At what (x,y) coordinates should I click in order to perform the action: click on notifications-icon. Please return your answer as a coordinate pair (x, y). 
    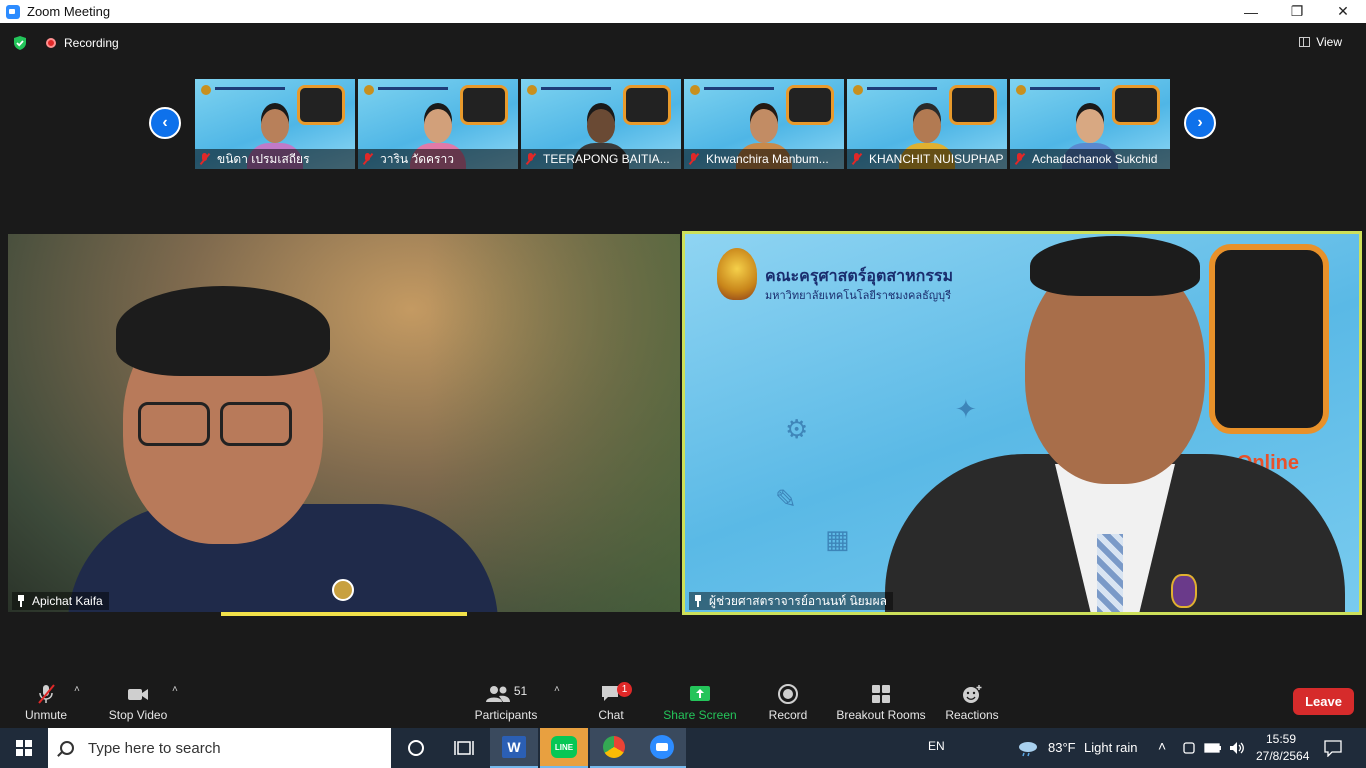
    Looking at the image, I should click on (1333, 748).